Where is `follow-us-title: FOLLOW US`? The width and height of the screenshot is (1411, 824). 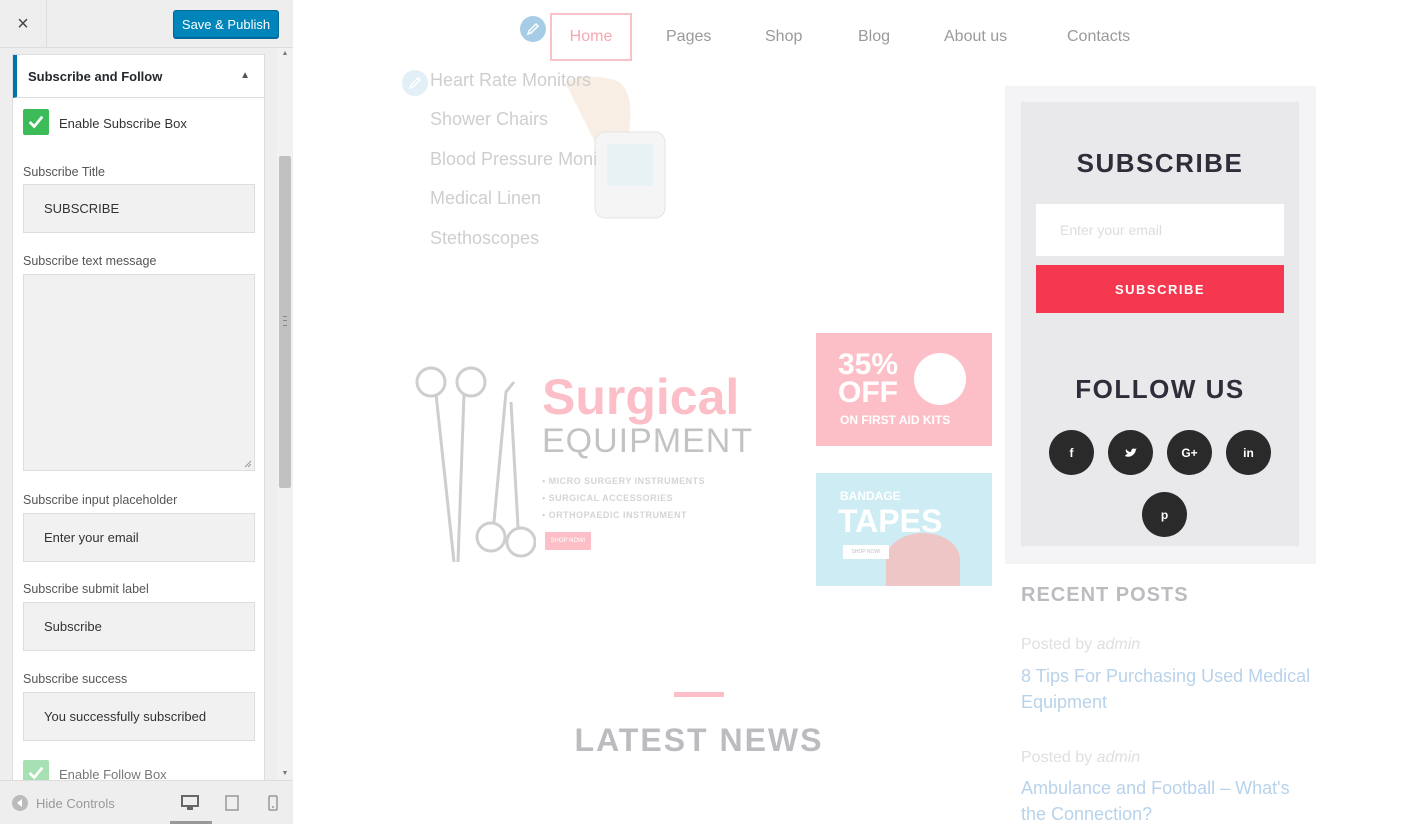 follow-us-title: FOLLOW US is located at coordinates (1160, 389).